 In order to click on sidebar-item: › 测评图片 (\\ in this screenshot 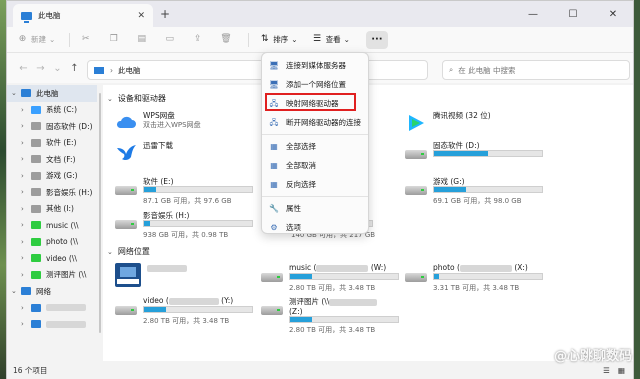, I will do `click(52, 275)`.